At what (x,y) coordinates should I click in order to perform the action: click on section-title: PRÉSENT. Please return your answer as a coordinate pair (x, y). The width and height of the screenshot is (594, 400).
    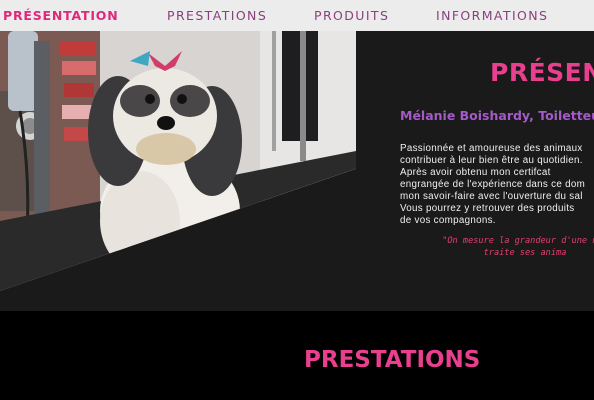
    Looking at the image, I should click on (542, 72).